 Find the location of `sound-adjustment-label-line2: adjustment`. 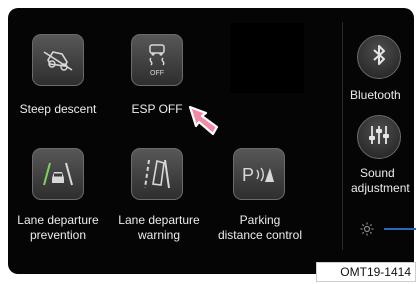

sound-adjustment-label-line2: adjustment is located at coordinates (380, 188).